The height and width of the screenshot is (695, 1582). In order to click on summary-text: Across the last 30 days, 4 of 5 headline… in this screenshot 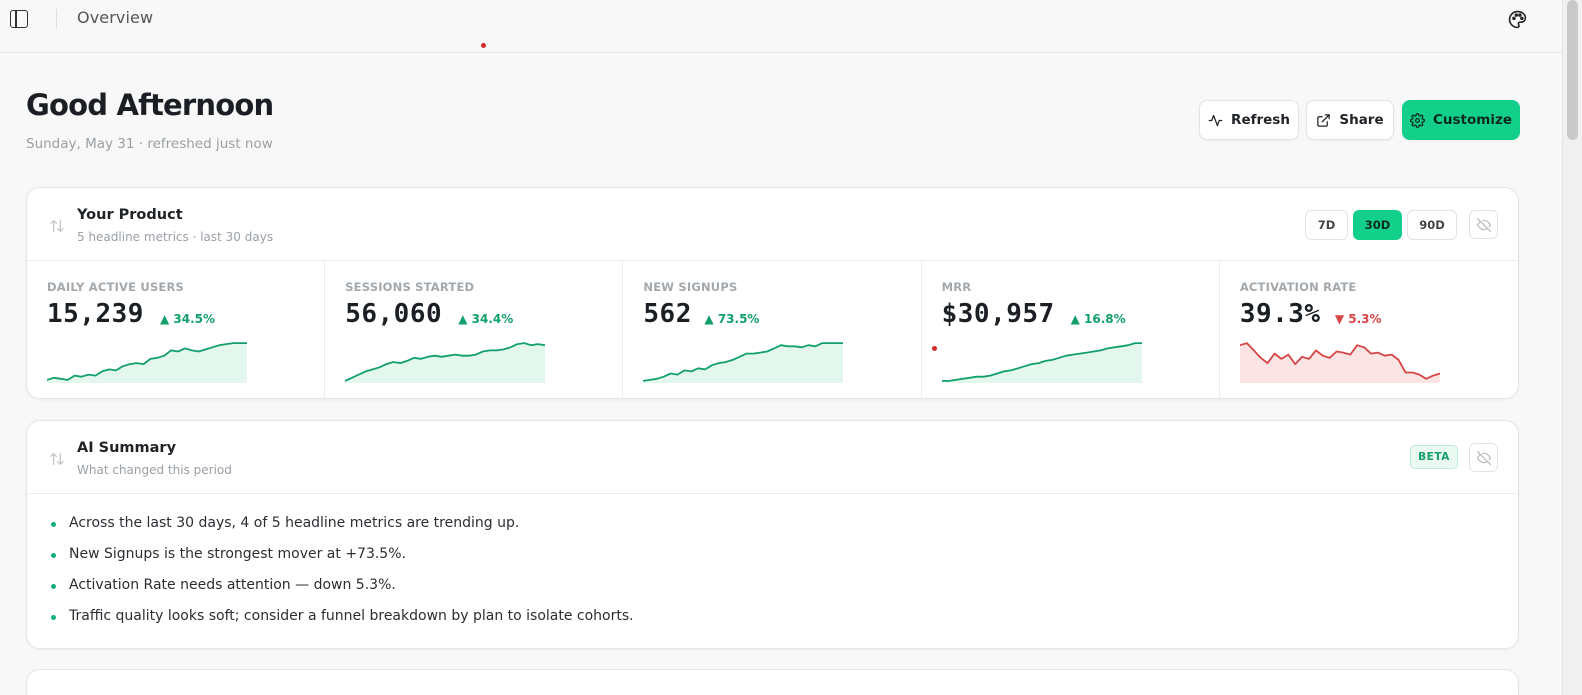, I will do `click(294, 523)`.